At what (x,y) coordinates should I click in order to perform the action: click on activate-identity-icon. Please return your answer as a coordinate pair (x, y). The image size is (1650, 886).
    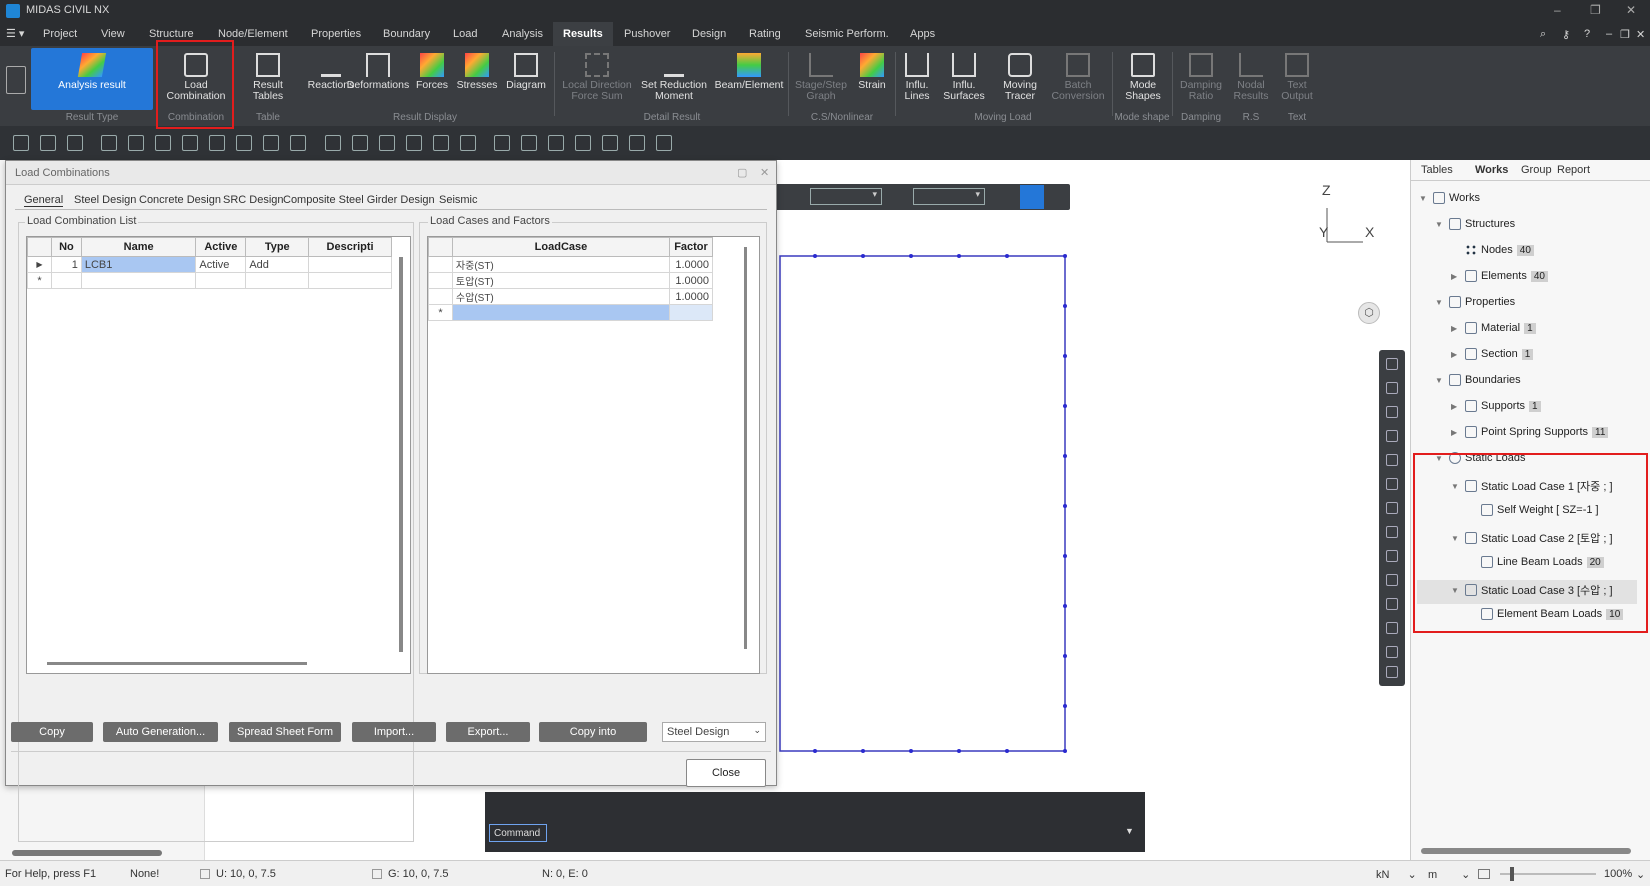
    Looking at the image, I should click on (414, 143).